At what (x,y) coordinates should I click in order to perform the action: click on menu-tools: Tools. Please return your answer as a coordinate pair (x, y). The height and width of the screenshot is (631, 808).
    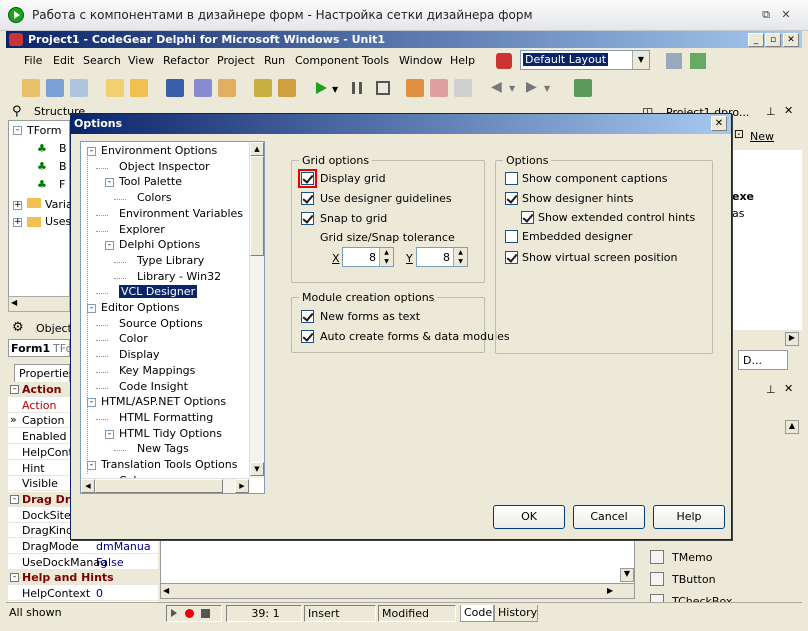
    Looking at the image, I should click on (375, 60).